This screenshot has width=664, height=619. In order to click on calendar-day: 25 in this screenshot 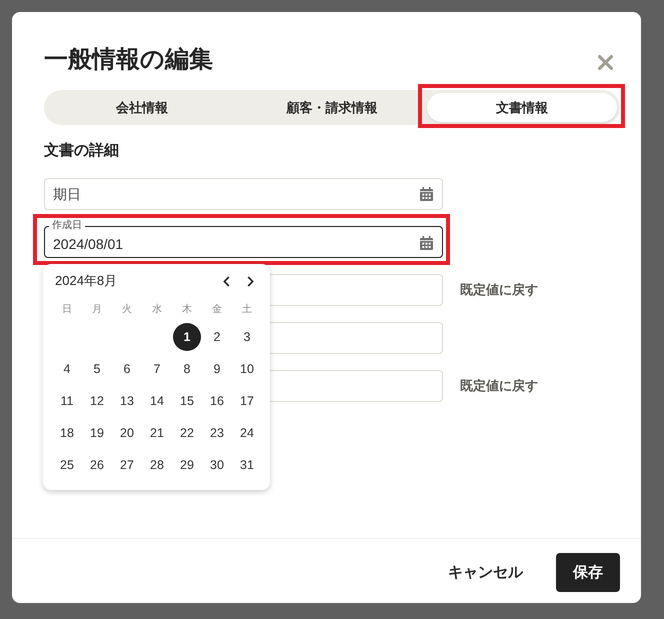, I will do `click(67, 465)`.